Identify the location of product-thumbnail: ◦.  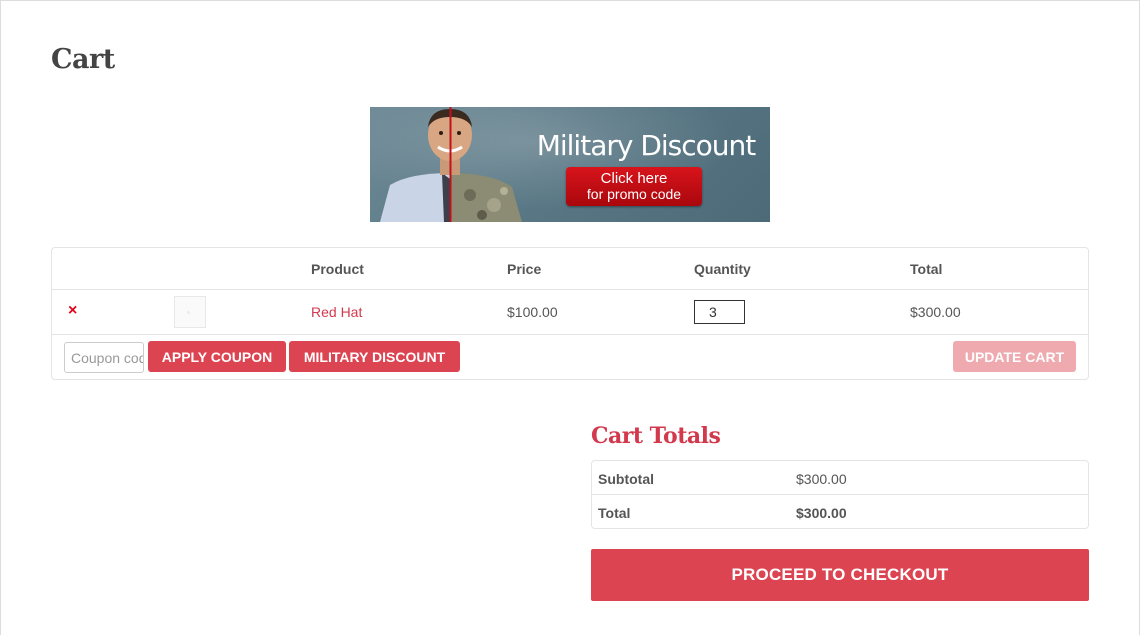
(190, 312).